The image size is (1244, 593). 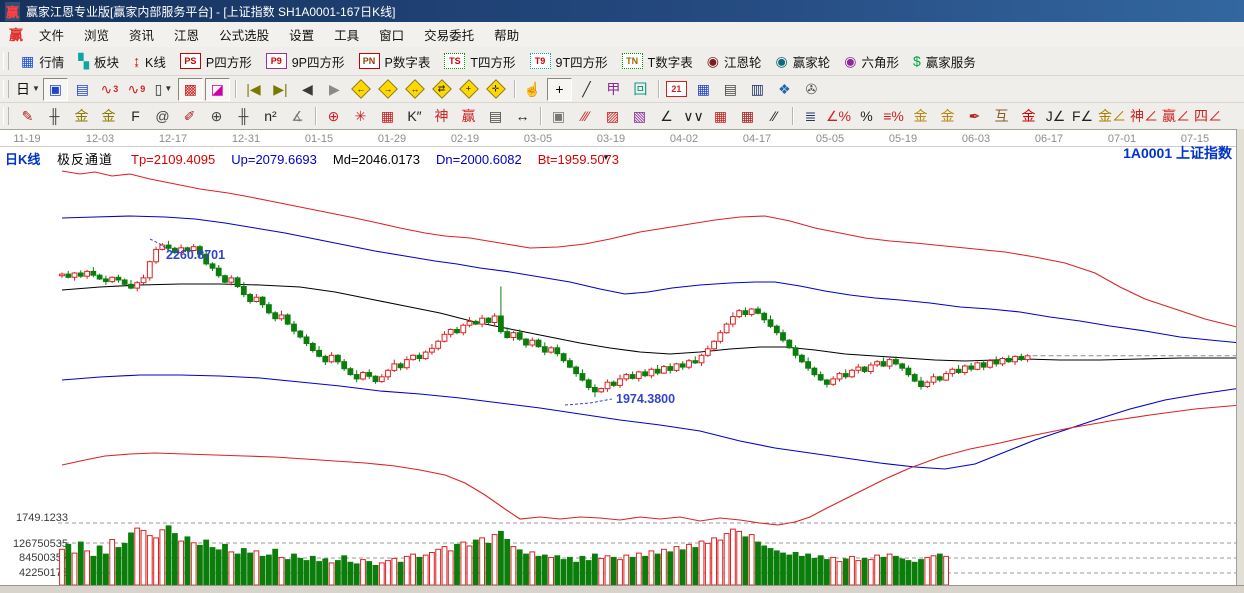 I want to click on pan-hand-button: ☝, so click(x=532, y=89).